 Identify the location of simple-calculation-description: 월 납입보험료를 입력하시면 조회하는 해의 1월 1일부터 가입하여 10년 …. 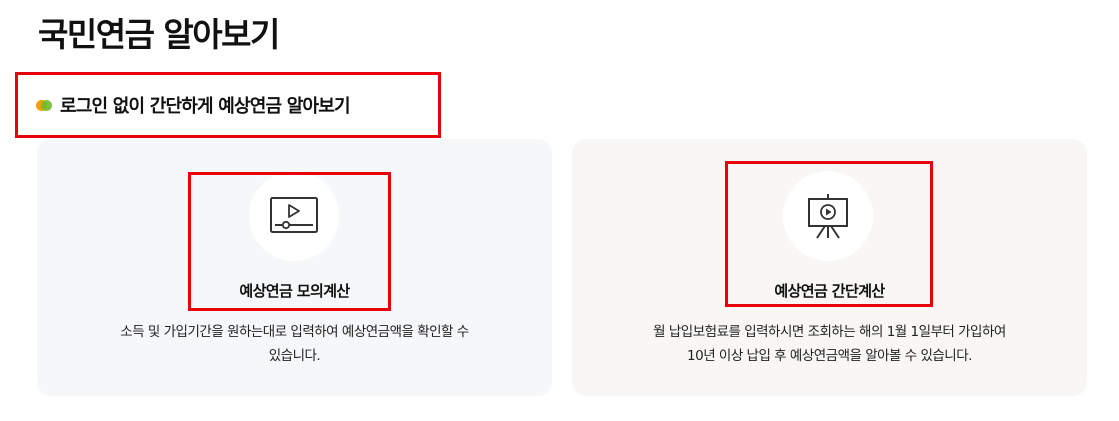
(829, 344).